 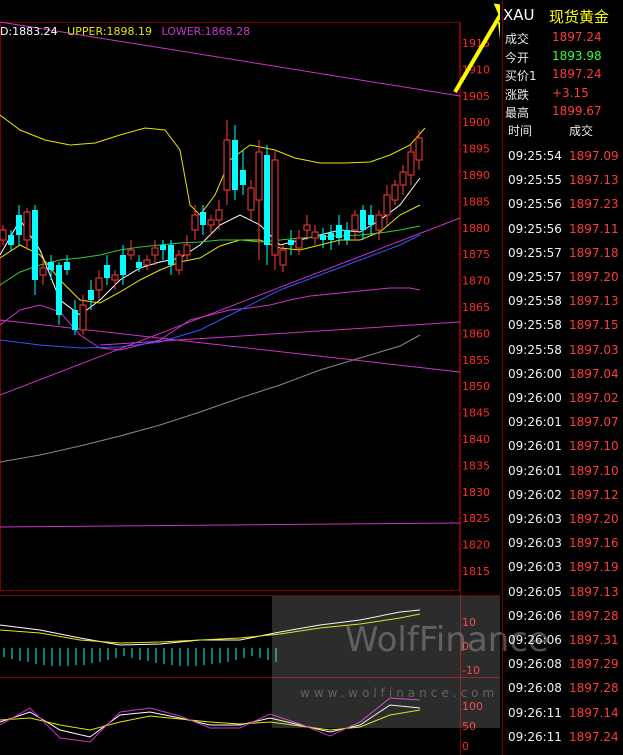 I want to click on ma-white-line, so click(x=210, y=246).